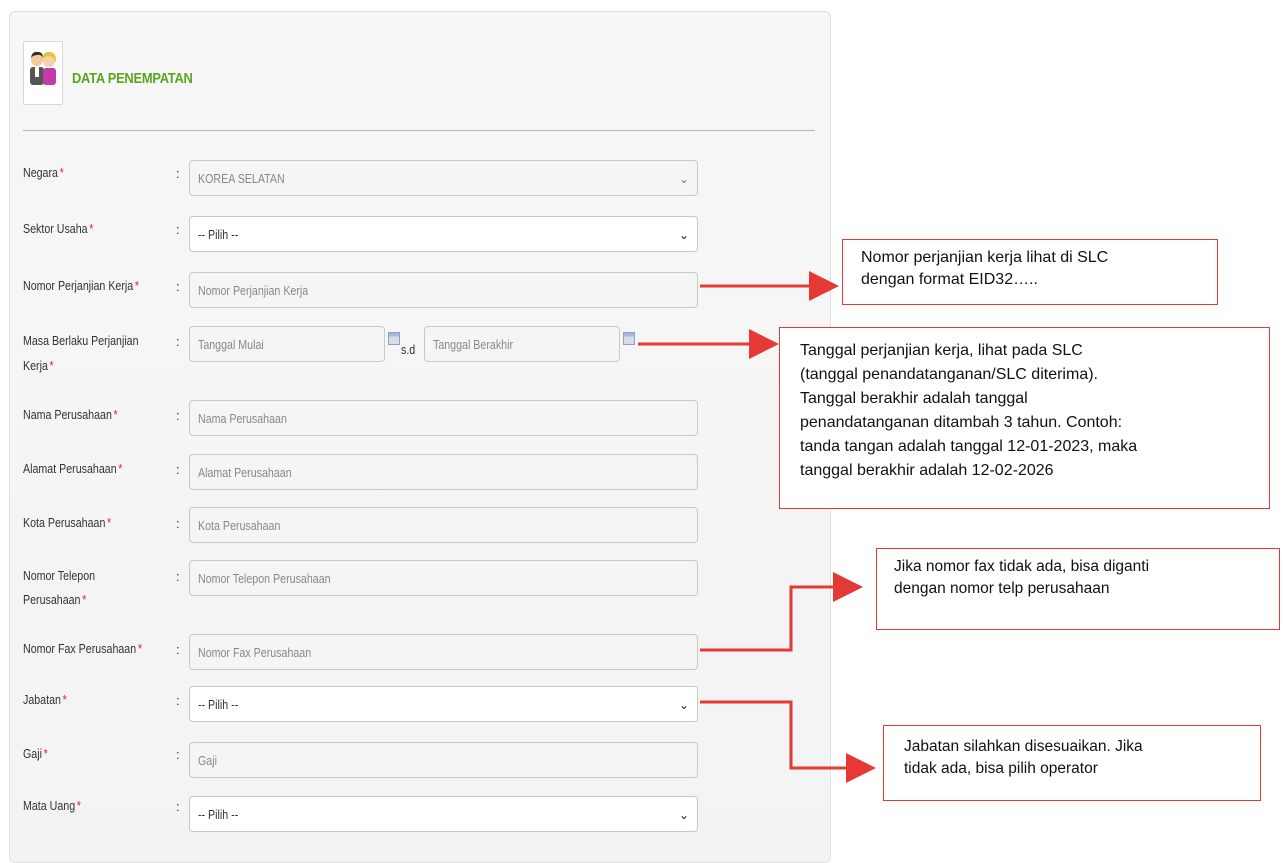  Describe the element at coordinates (788, 741) in the screenshot. I see `arrow-jabatan` at that location.